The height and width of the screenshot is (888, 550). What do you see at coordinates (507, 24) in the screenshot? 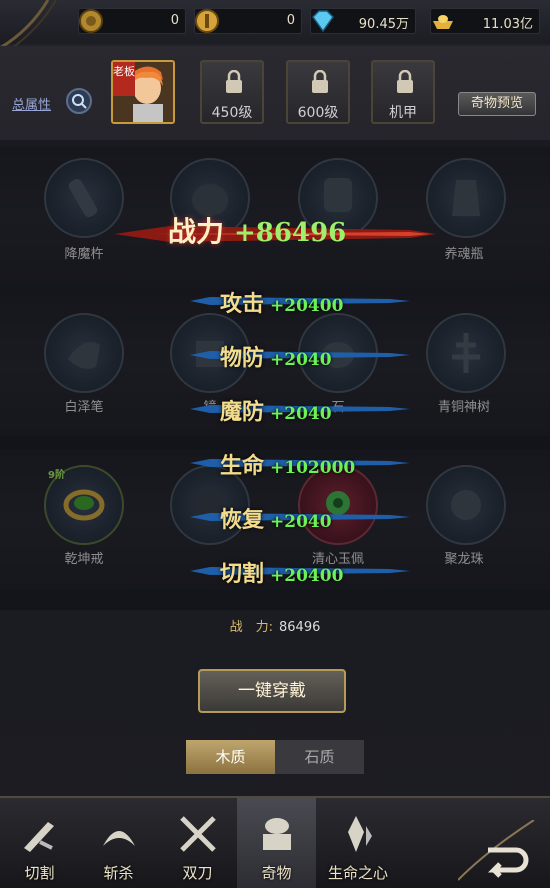
I see `currency-value: 11.03亿` at bounding box center [507, 24].